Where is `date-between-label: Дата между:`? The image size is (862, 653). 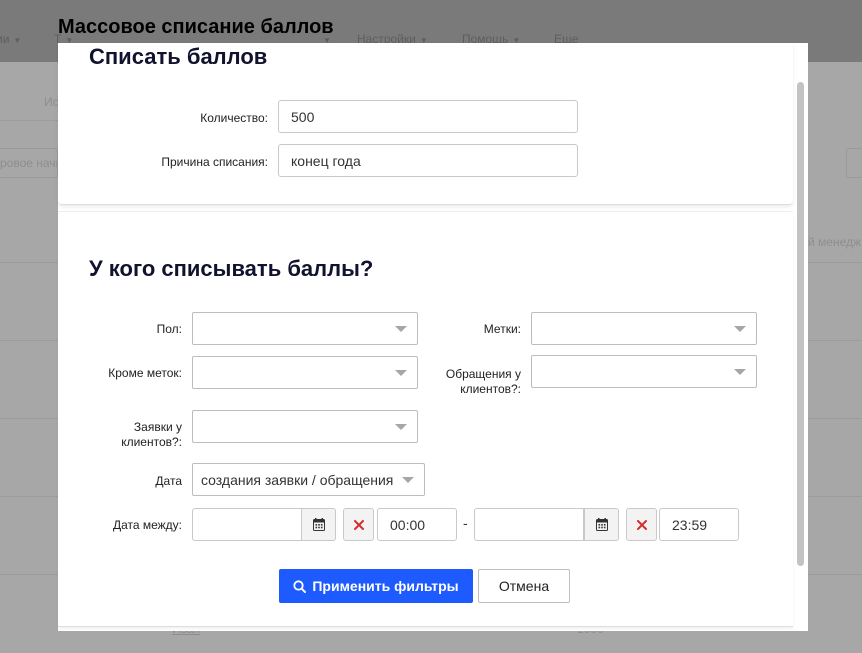
date-between-label: Дата между: is located at coordinates (147, 525).